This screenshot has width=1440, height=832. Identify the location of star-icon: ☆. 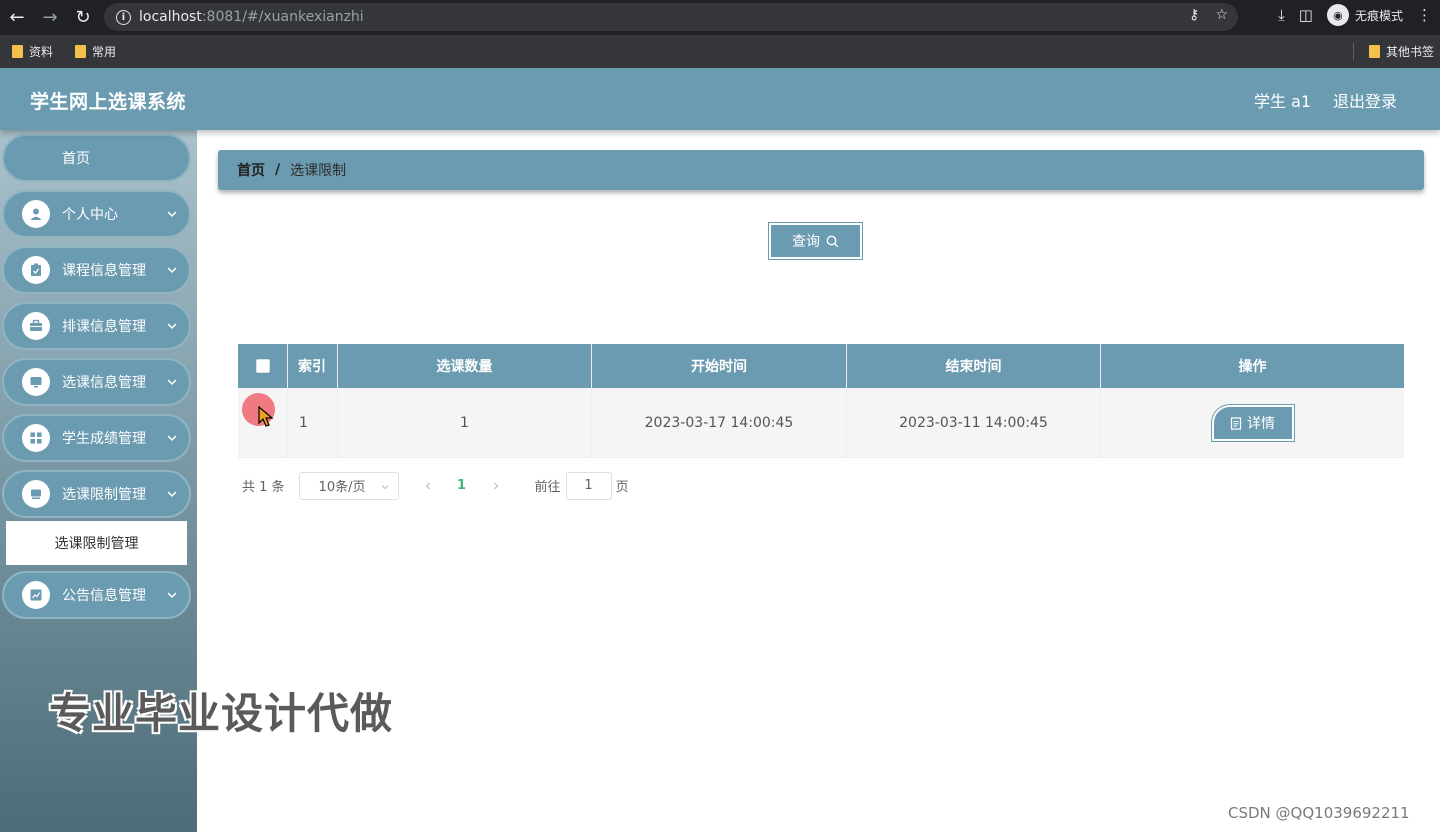
(1221, 15).